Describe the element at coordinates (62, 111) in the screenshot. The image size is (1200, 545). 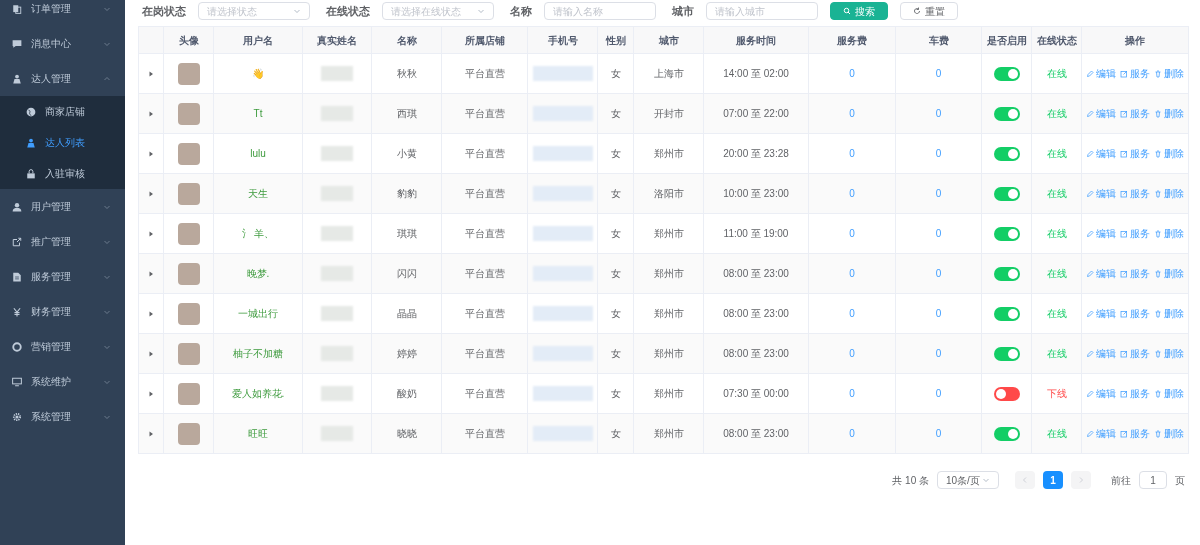
I see `sidebar-subitem: 商家店铺` at that location.